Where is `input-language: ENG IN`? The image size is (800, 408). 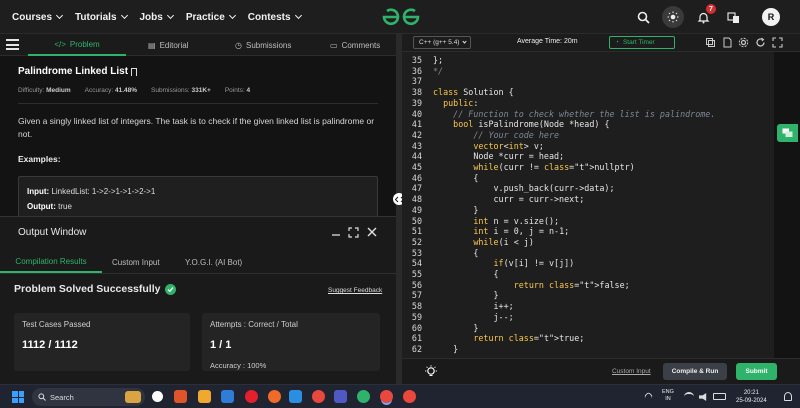
input-language: ENG IN is located at coordinates (668, 396).